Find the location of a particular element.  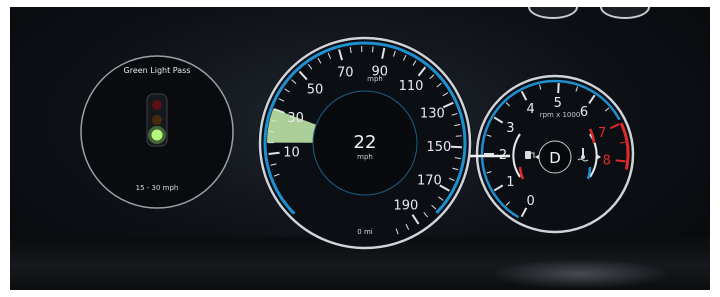

rpm-unit-label: rpm x 1000 is located at coordinates (560, 115).